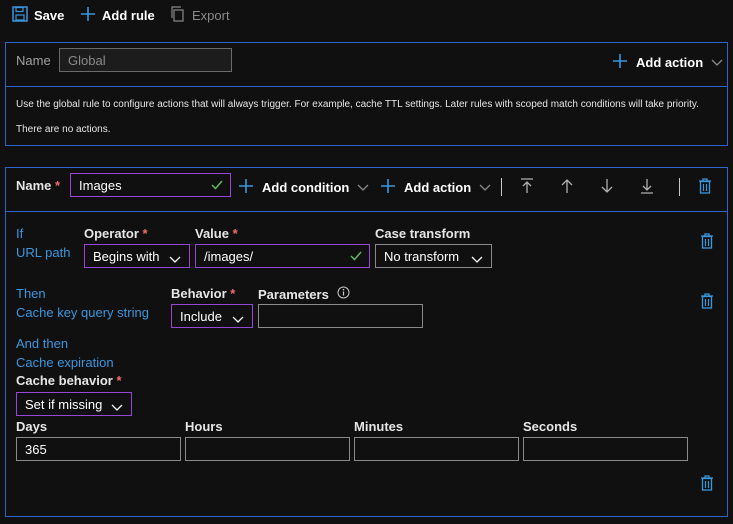 The image size is (733, 524). What do you see at coordinates (607, 186) in the screenshot?
I see `move-down-icon` at bounding box center [607, 186].